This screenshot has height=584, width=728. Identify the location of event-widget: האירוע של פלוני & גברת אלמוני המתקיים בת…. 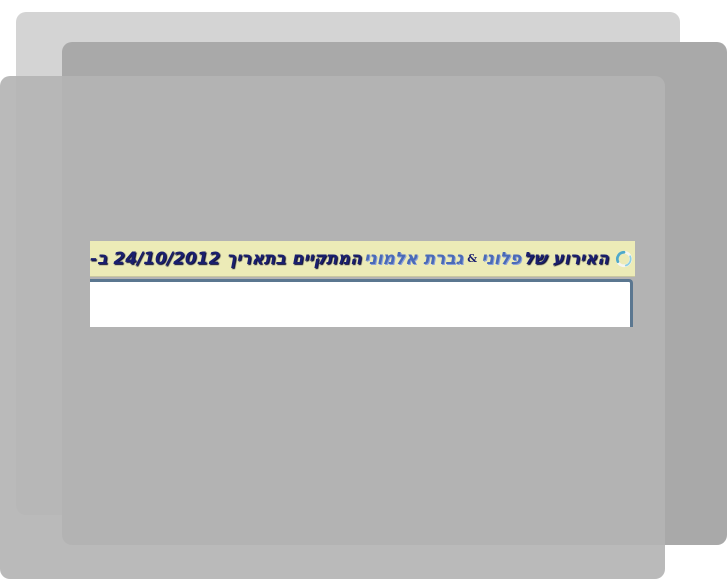
(362, 284).